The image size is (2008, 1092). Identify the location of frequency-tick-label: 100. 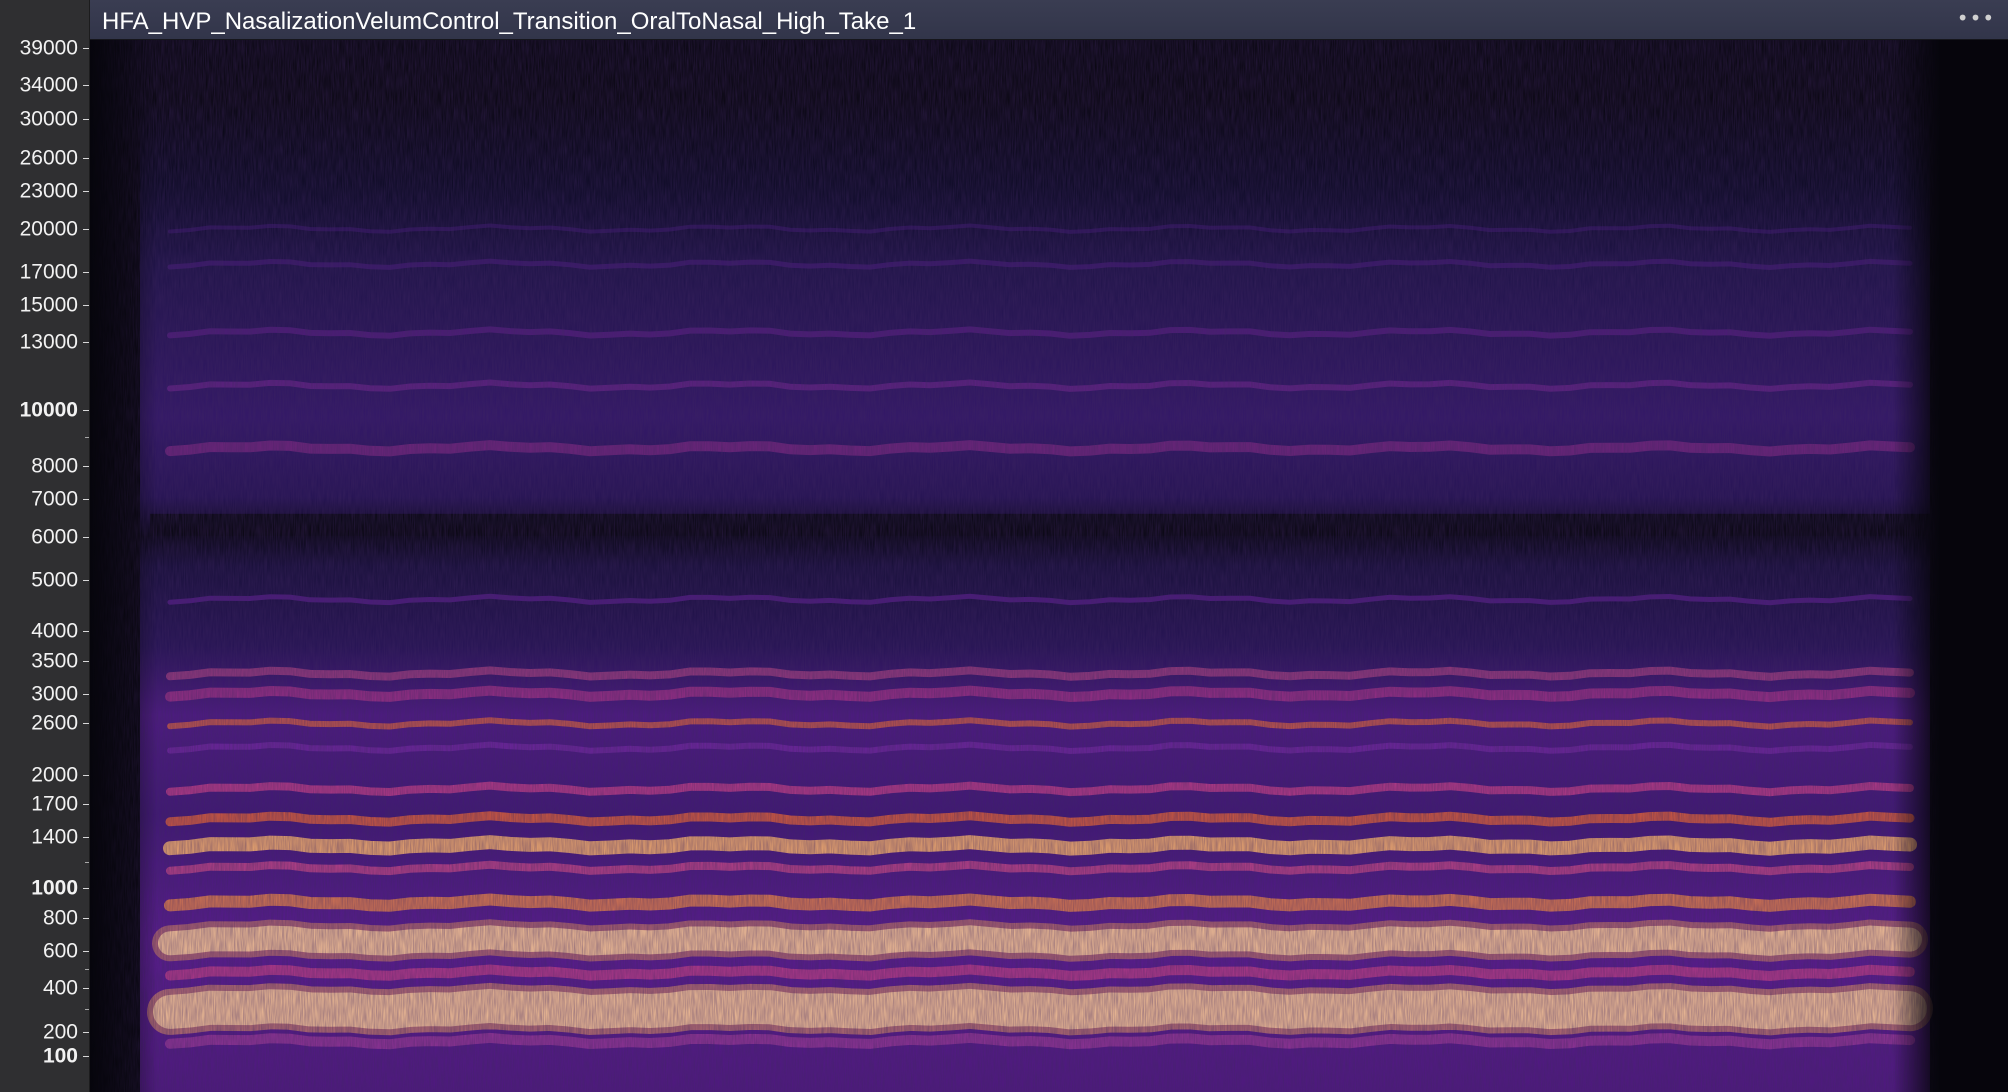
(60, 1056).